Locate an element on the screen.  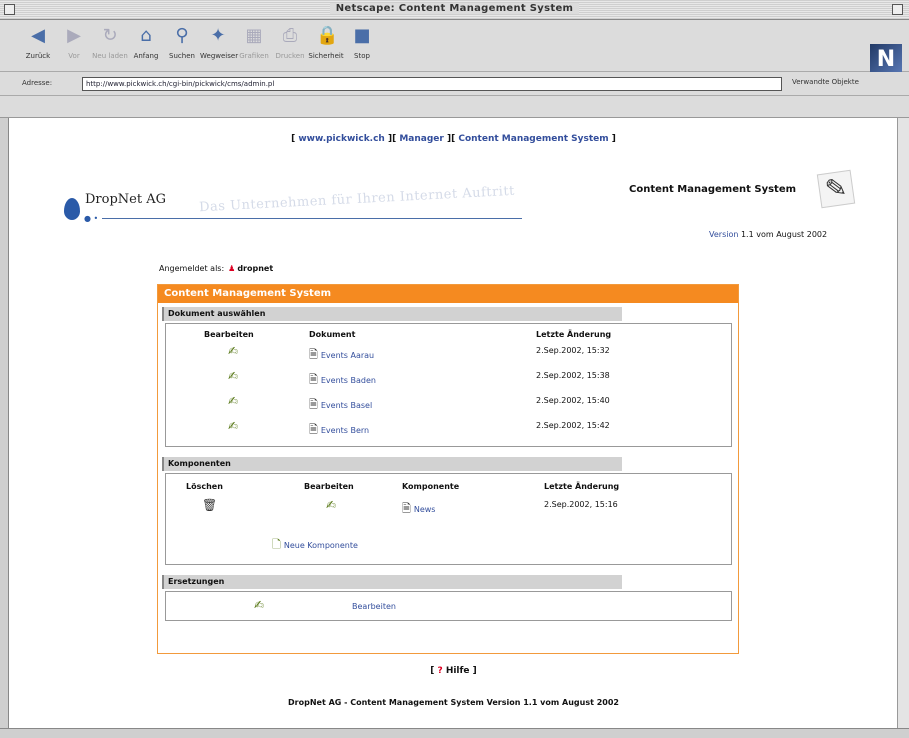
search-icon: ⚲ is located at coordinates (182, 35).